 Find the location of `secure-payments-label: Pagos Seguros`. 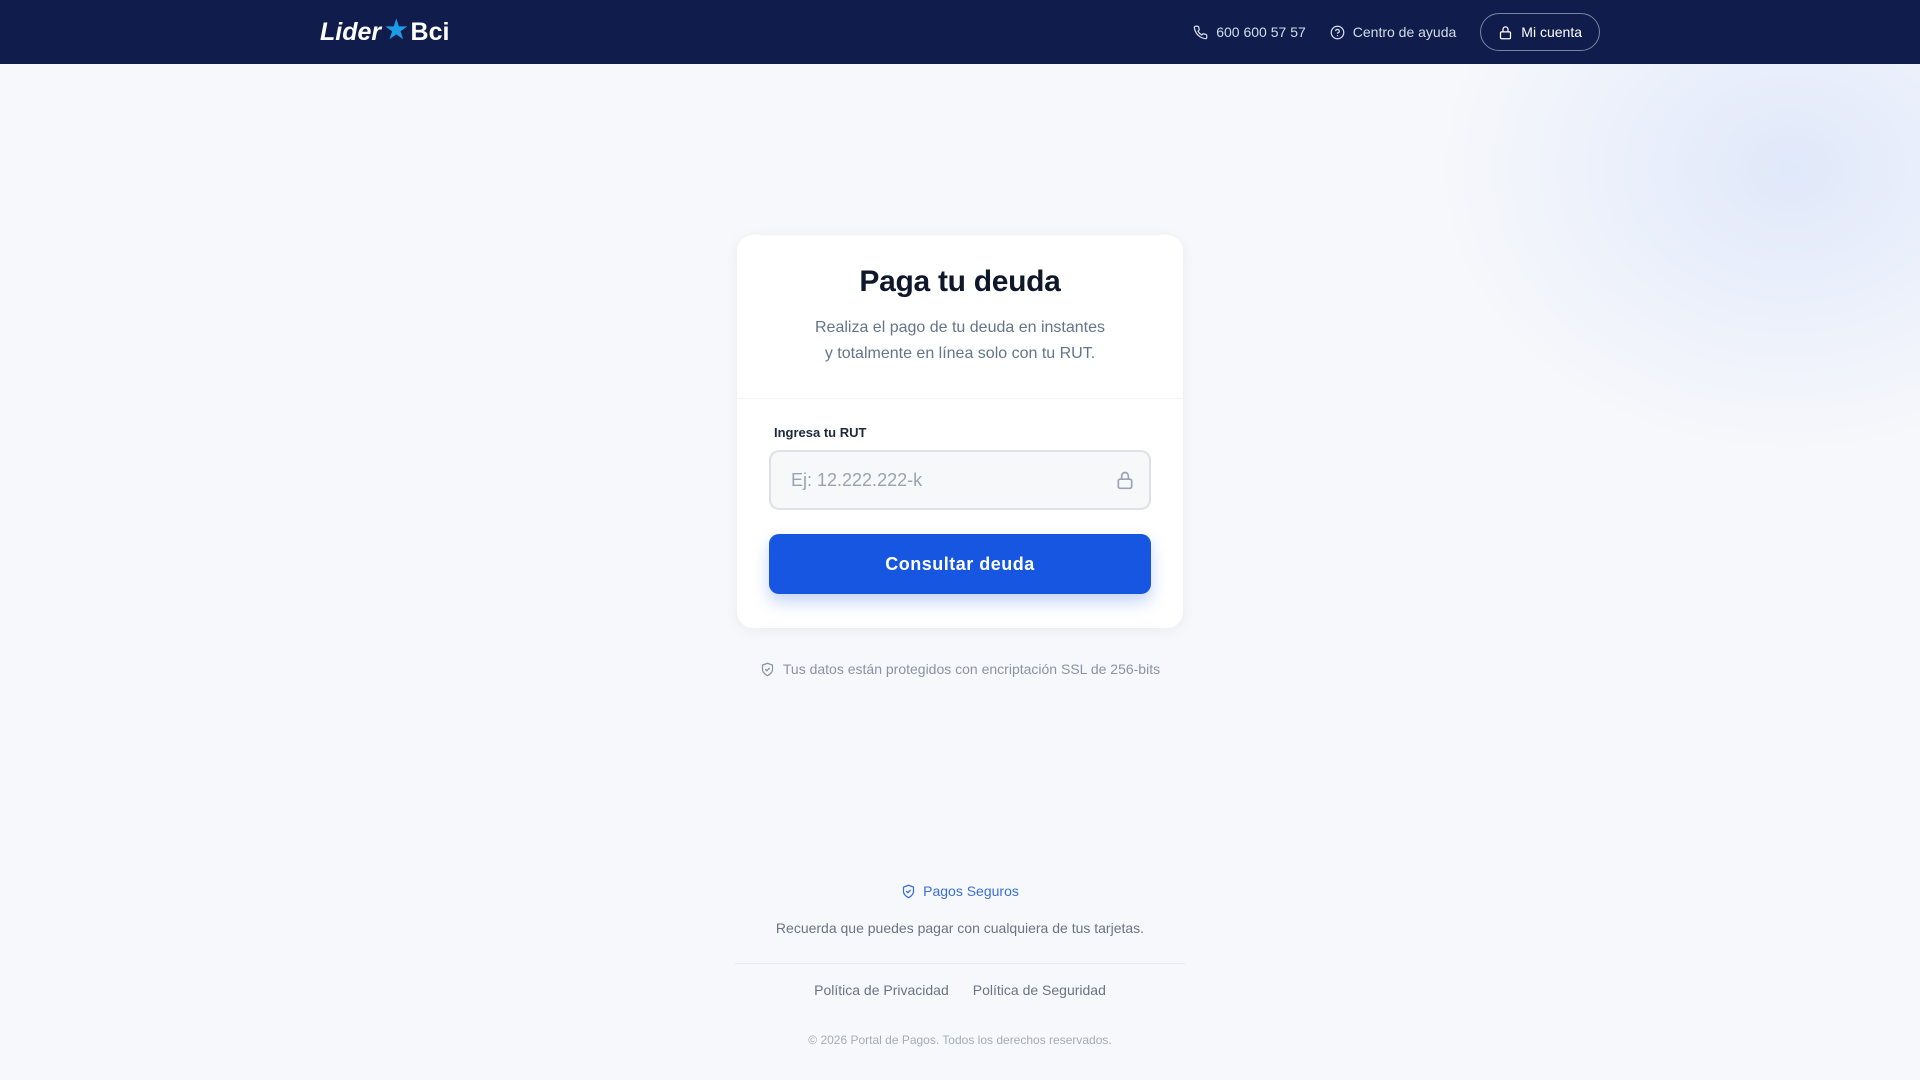

secure-payments-label: Pagos Seguros is located at coordinates (971, 891).